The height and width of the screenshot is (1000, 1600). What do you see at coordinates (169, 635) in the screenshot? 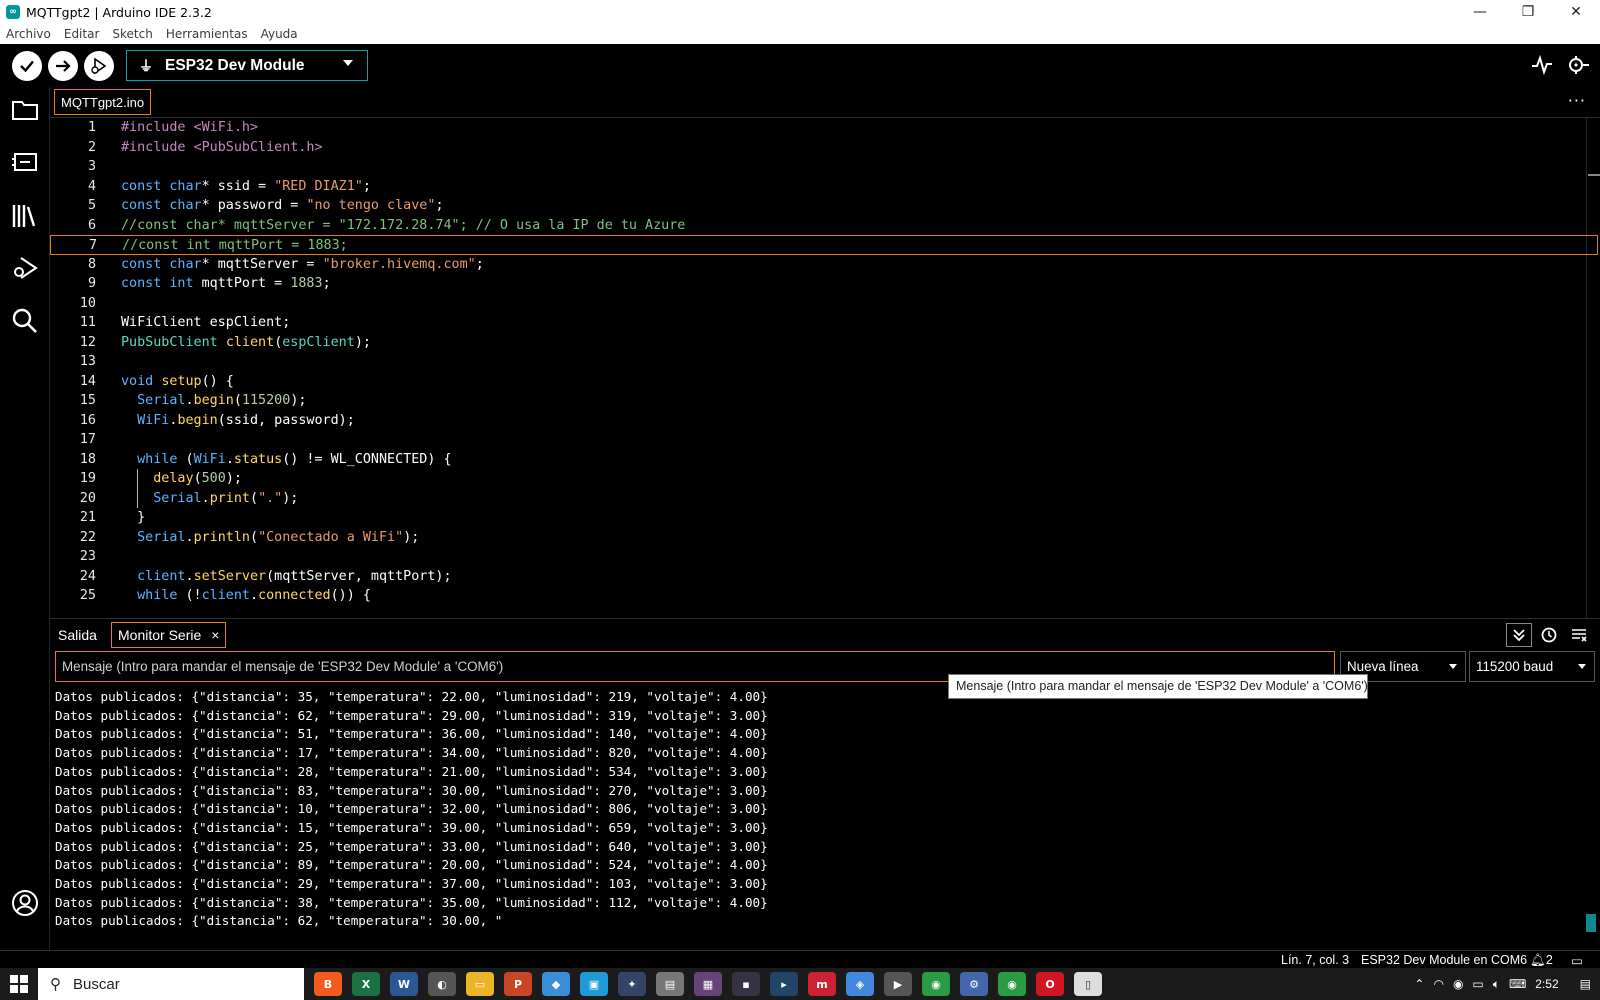
I see `tab-serial-monitor: Monitor Serie ×` at bounding box center [169, 635].